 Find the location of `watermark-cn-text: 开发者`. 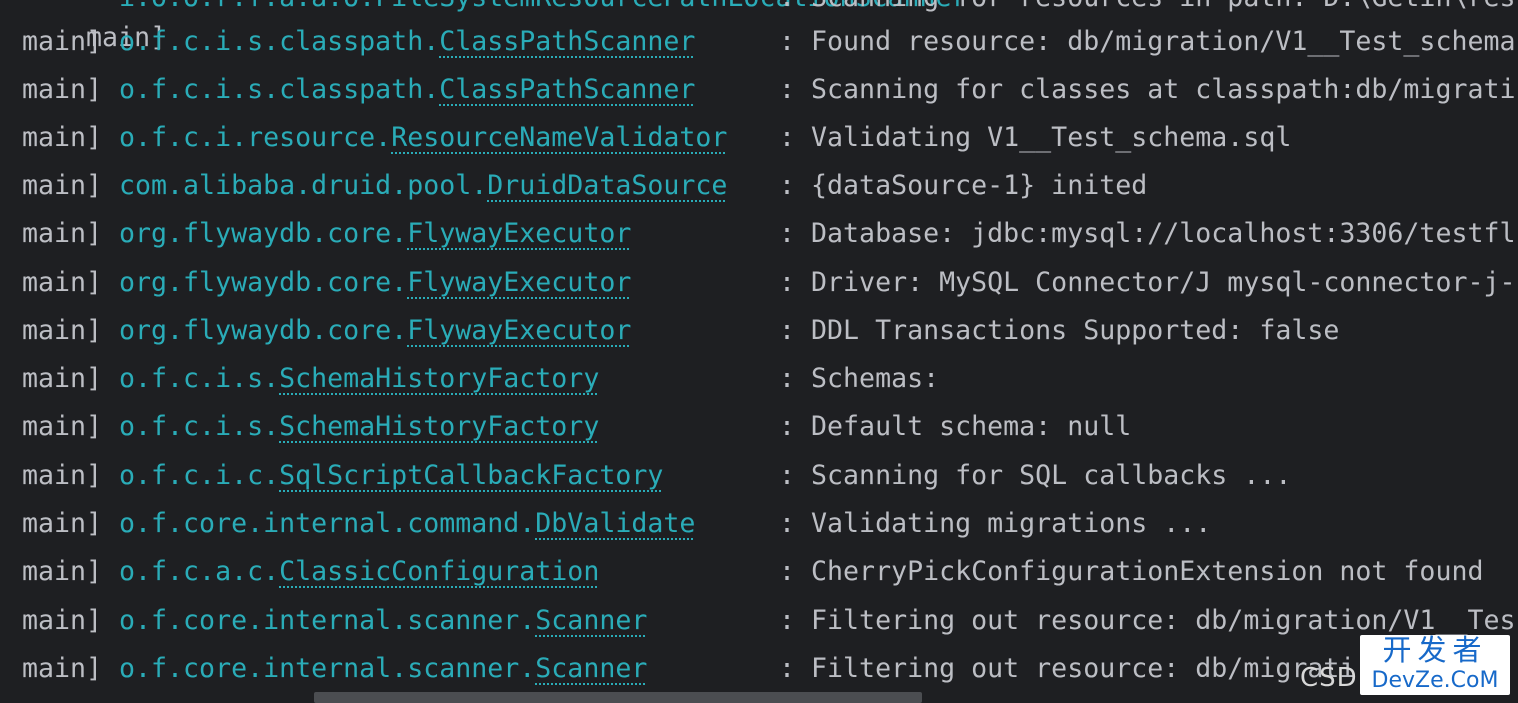

watermark-cn-text: 开发者 is located at coordinates (1435, 651).